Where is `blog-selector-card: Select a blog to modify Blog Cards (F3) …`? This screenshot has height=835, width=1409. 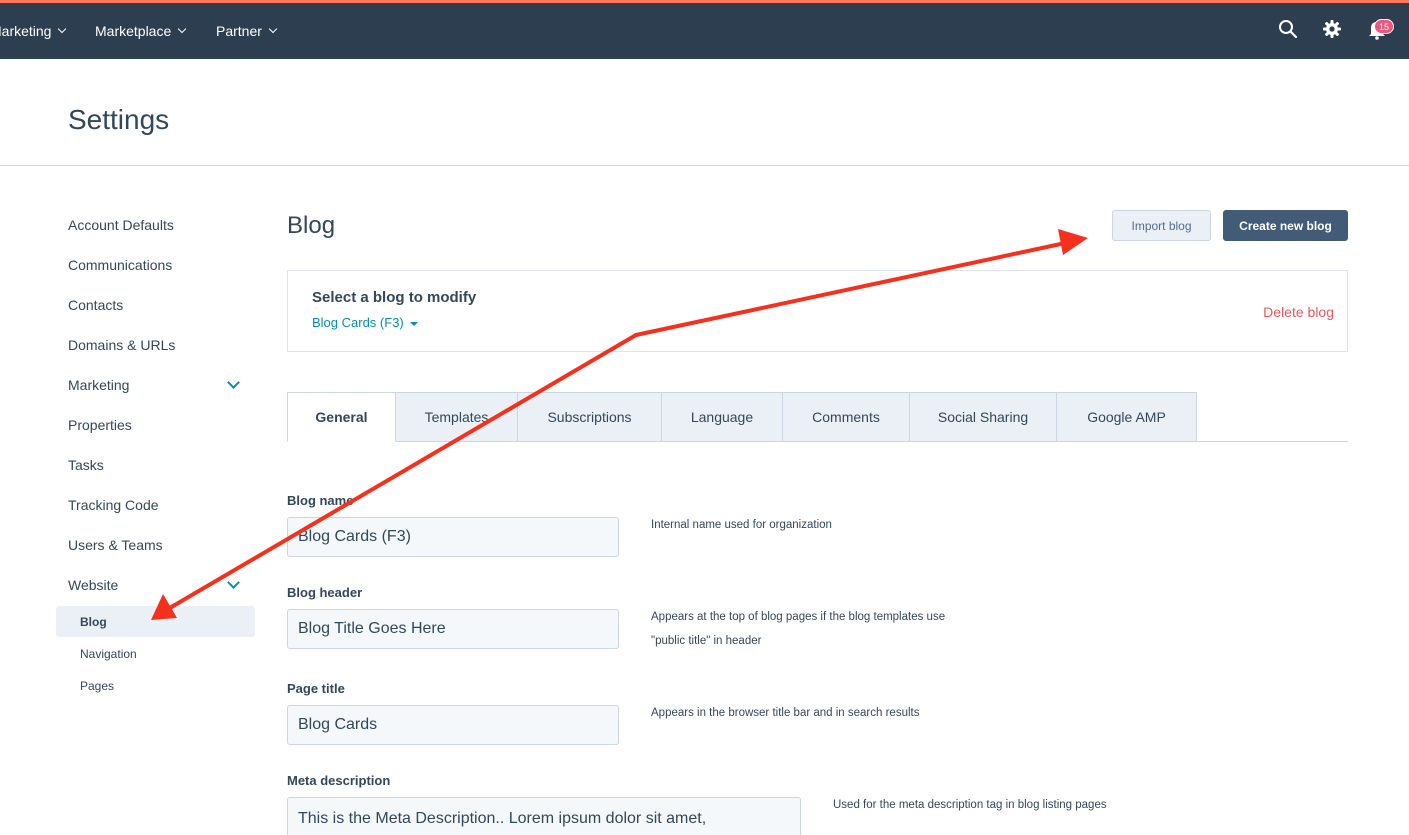 blog-selector-card: Select a blog to modify Blog Cards (F3) … is located at coordinates (817, 311).